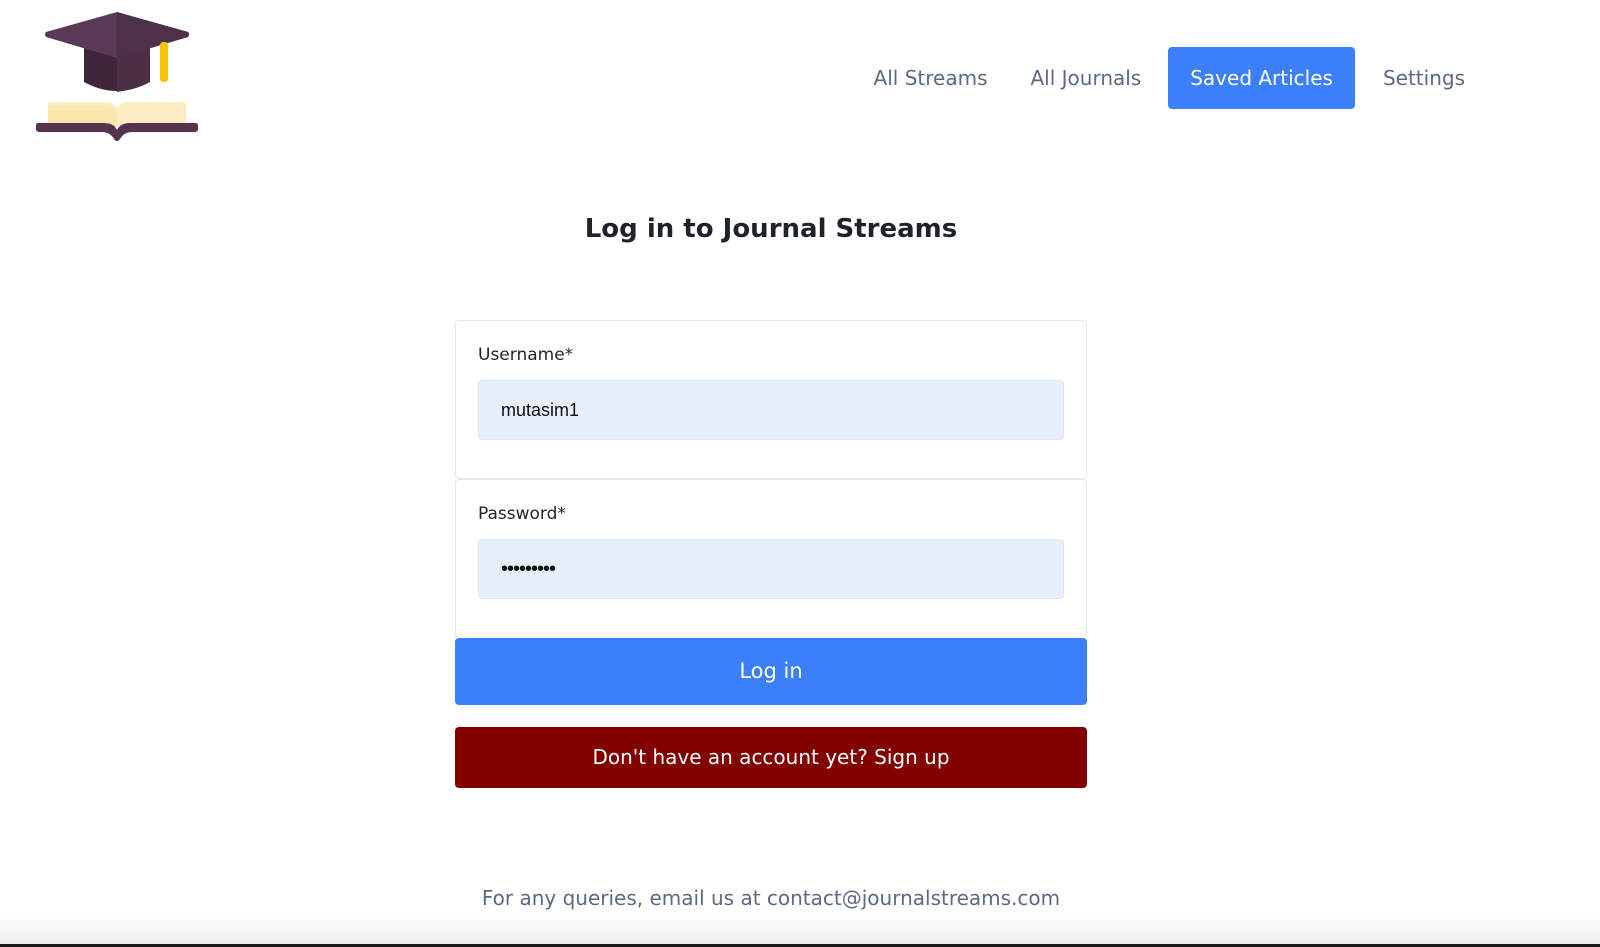 The width and height of the screenshot is (1600, 947). Describe the element at coordinates (771, 757) in the screenshot. I see `signup-button: Don't have an account yet? Sign up` at that location.